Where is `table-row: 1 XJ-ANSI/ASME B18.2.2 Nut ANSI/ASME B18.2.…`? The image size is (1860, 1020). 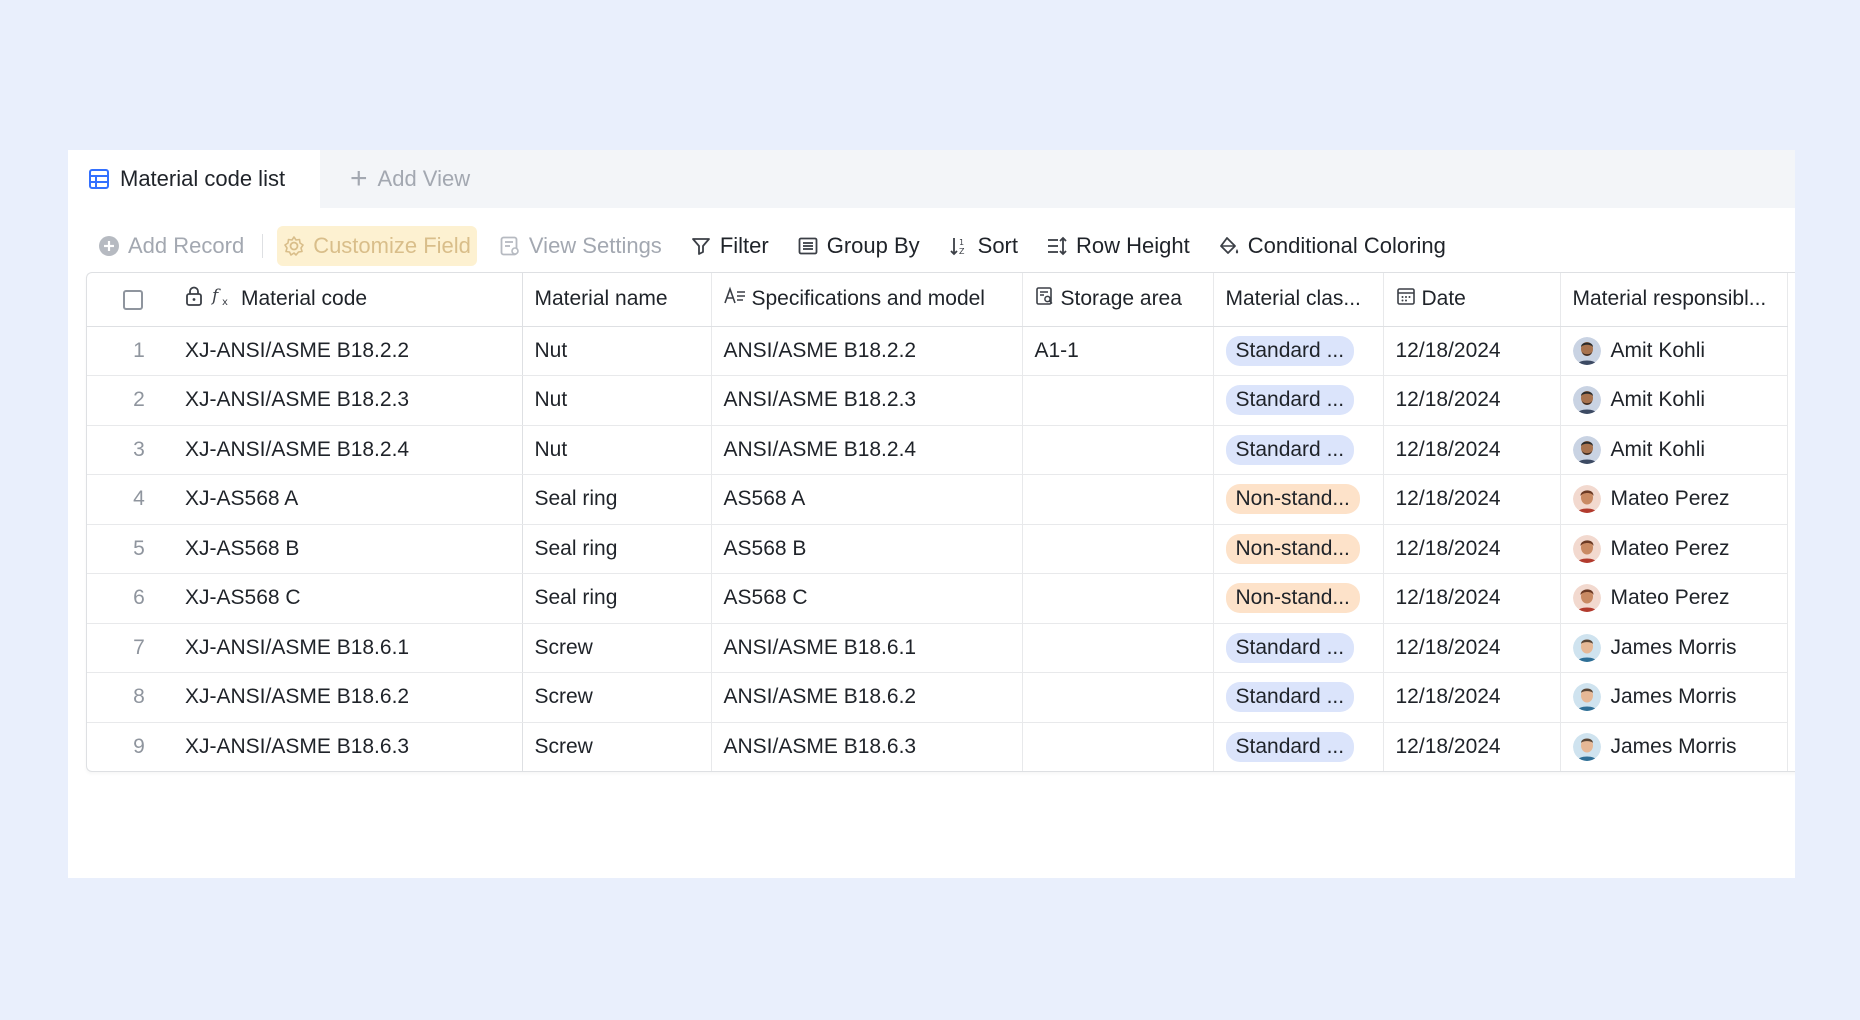
table-row: 1 XJ-ANSI/ASME B18.2.2 Nut ANSI/ASME B18.2.… is located at coordinates (937, 351).